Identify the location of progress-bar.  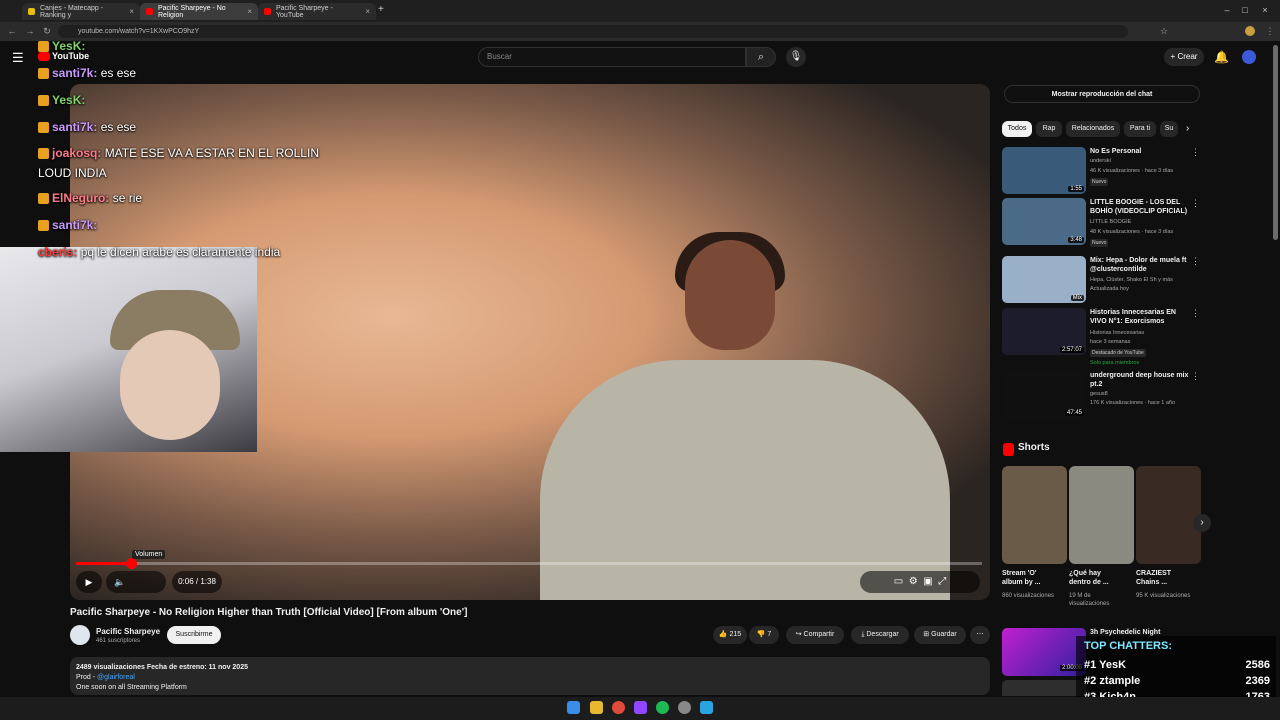
(529, 563).